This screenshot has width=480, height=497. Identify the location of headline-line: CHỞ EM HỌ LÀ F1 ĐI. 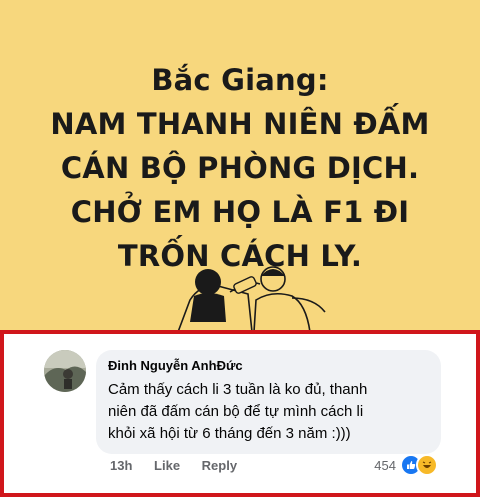
(240, 212).